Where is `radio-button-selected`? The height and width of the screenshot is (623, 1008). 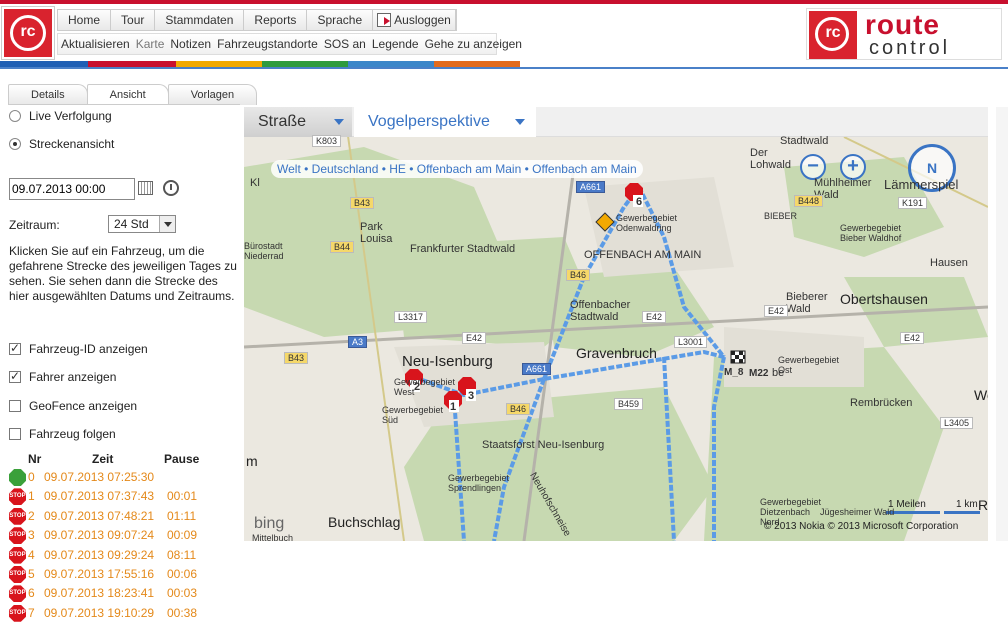
radio-button-selected is located at coordinates (15, 144).